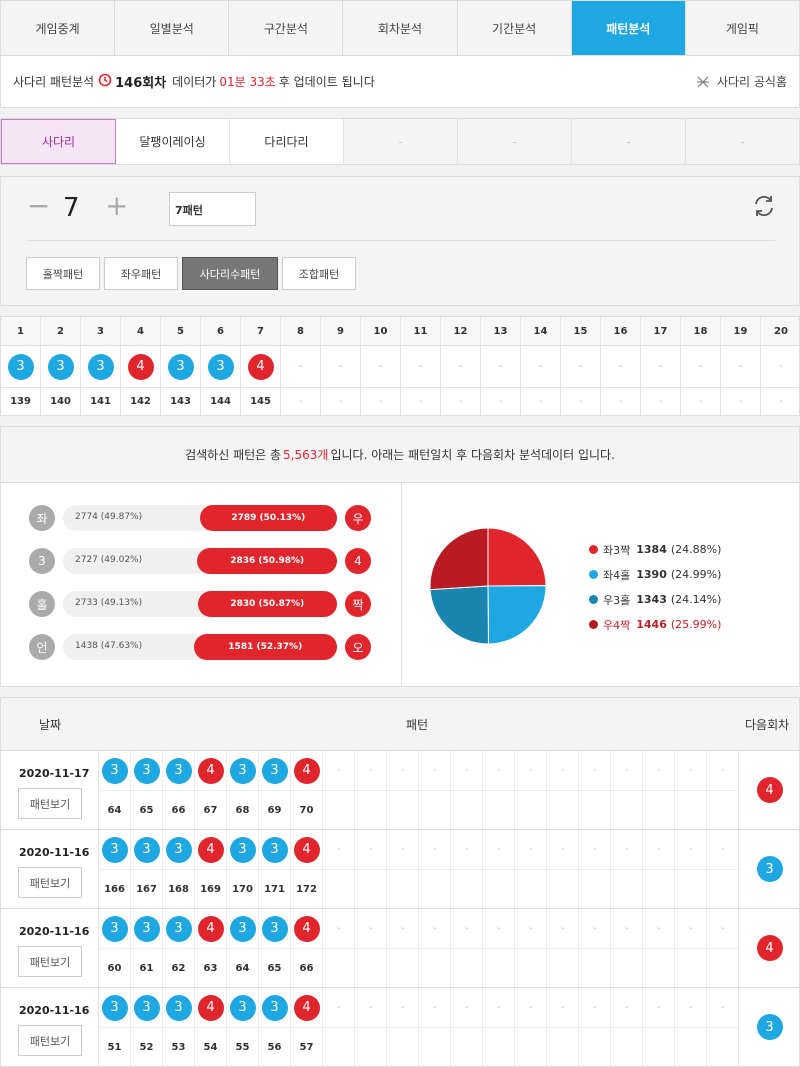 Image resolution: width=800 pixels, height=1067 pixels. Describe the element at coordinates (200, 604) in the screenshot. I see `stat-bar-track: 2733 (49.13%) 2830 (50.87%)` at that location.